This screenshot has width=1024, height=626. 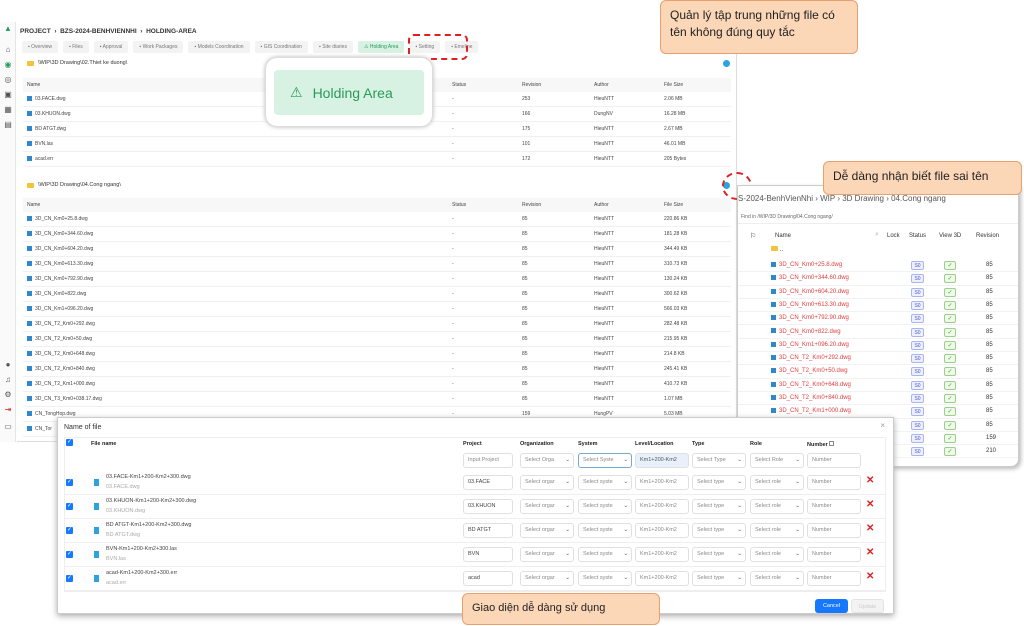 I want to click on file-row: 3D_CN_T2_Km0+840.dwg S0 ✓ 85, so click(x=878, y=399).